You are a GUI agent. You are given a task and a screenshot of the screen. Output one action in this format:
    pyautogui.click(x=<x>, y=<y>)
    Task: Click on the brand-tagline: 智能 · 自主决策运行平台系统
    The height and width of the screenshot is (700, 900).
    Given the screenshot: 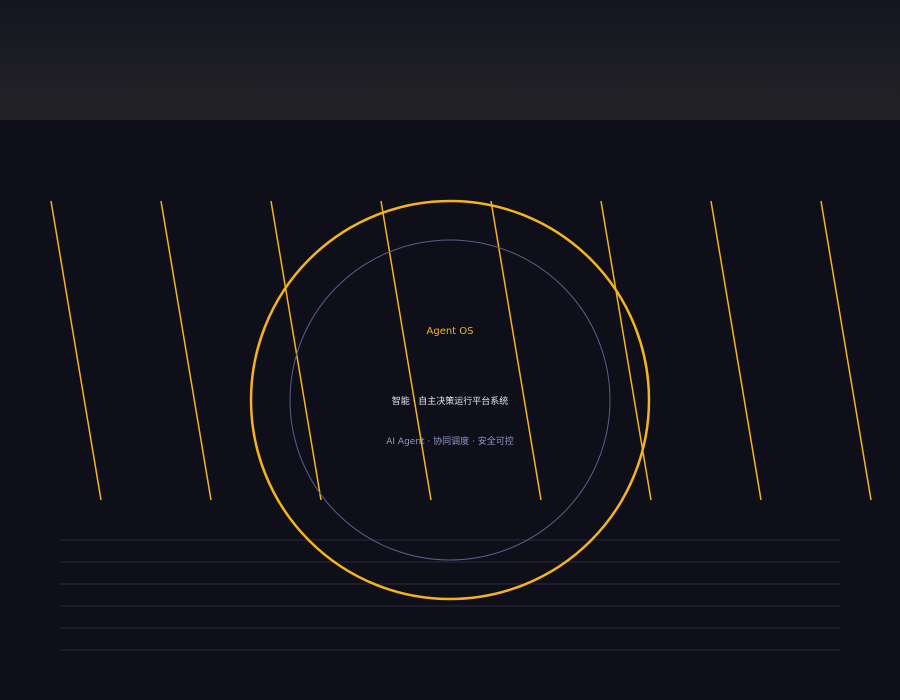 What is the action you would take?
    pyautogui.click(x=450, y=401)
    